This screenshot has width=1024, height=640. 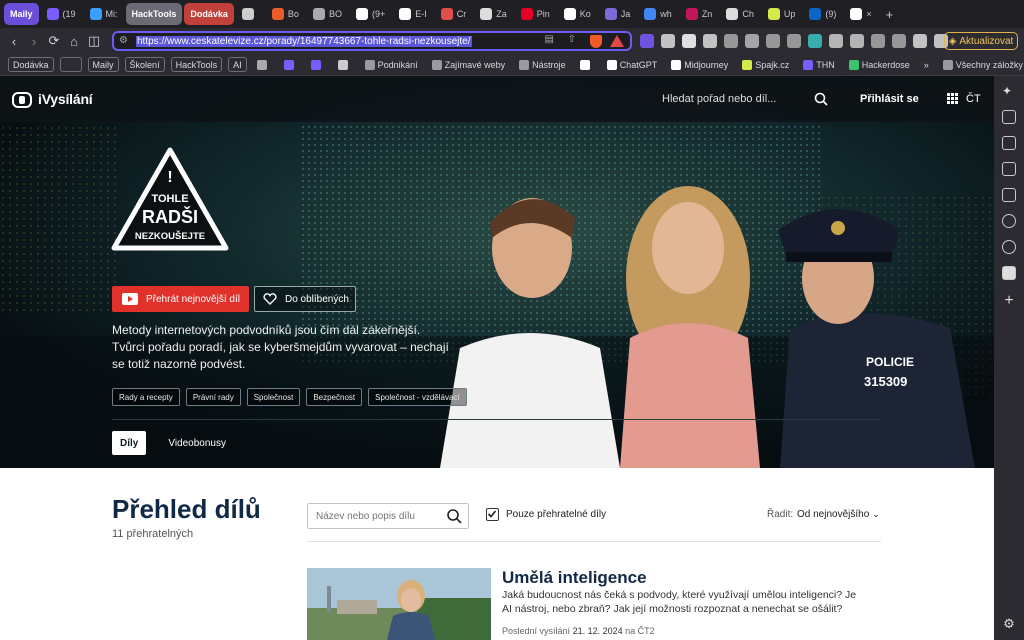 What do you see at coordinates (973, 99) in the screenshot?
I see `ct-menu-label: ČT` at bounding box center [973, 99].